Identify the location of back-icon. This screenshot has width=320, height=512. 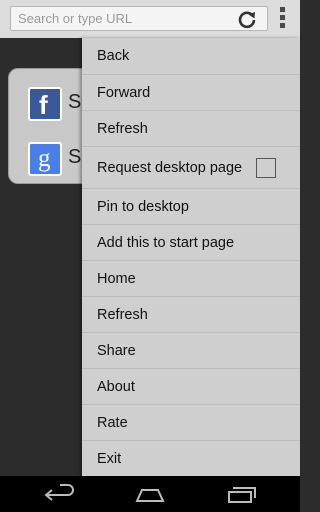
(60, 494).